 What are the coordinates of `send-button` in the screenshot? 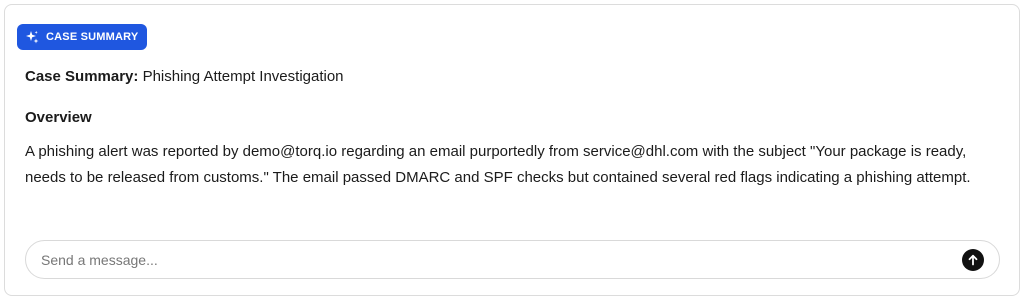 It's located at (973, 260).